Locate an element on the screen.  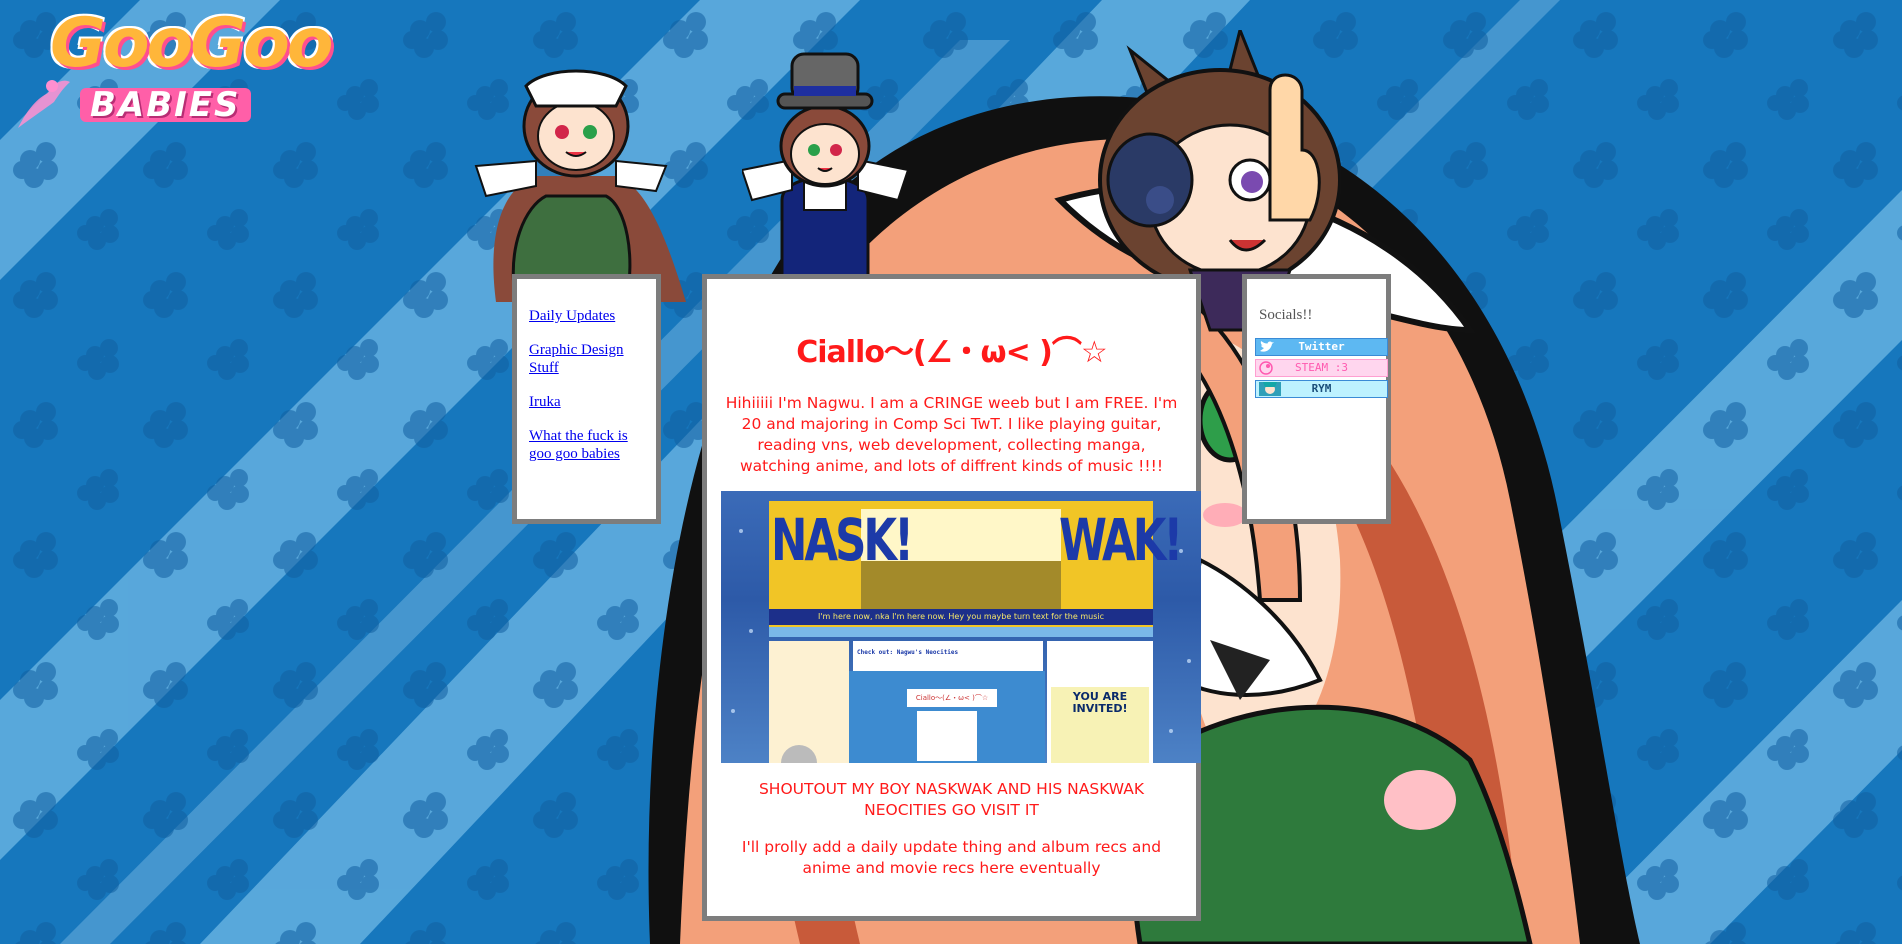
rym-badge-label: RYM is located at coordinates (1321, 388).